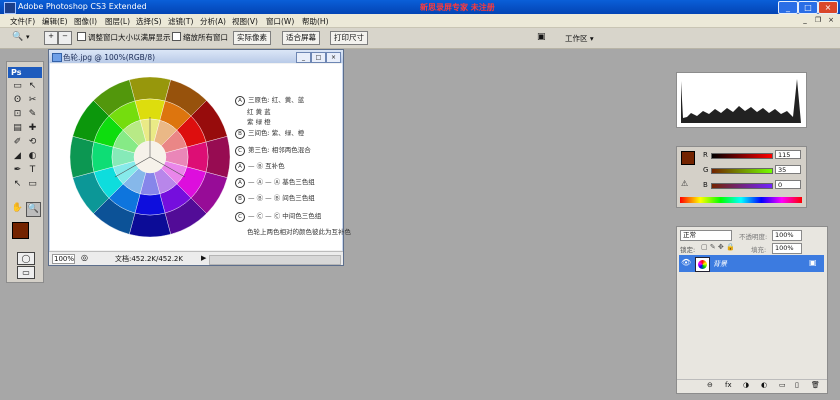 The height and width of the screenshot is (400, 840). I want to click on doc-restore-icon: ❐, so click(818, 20).